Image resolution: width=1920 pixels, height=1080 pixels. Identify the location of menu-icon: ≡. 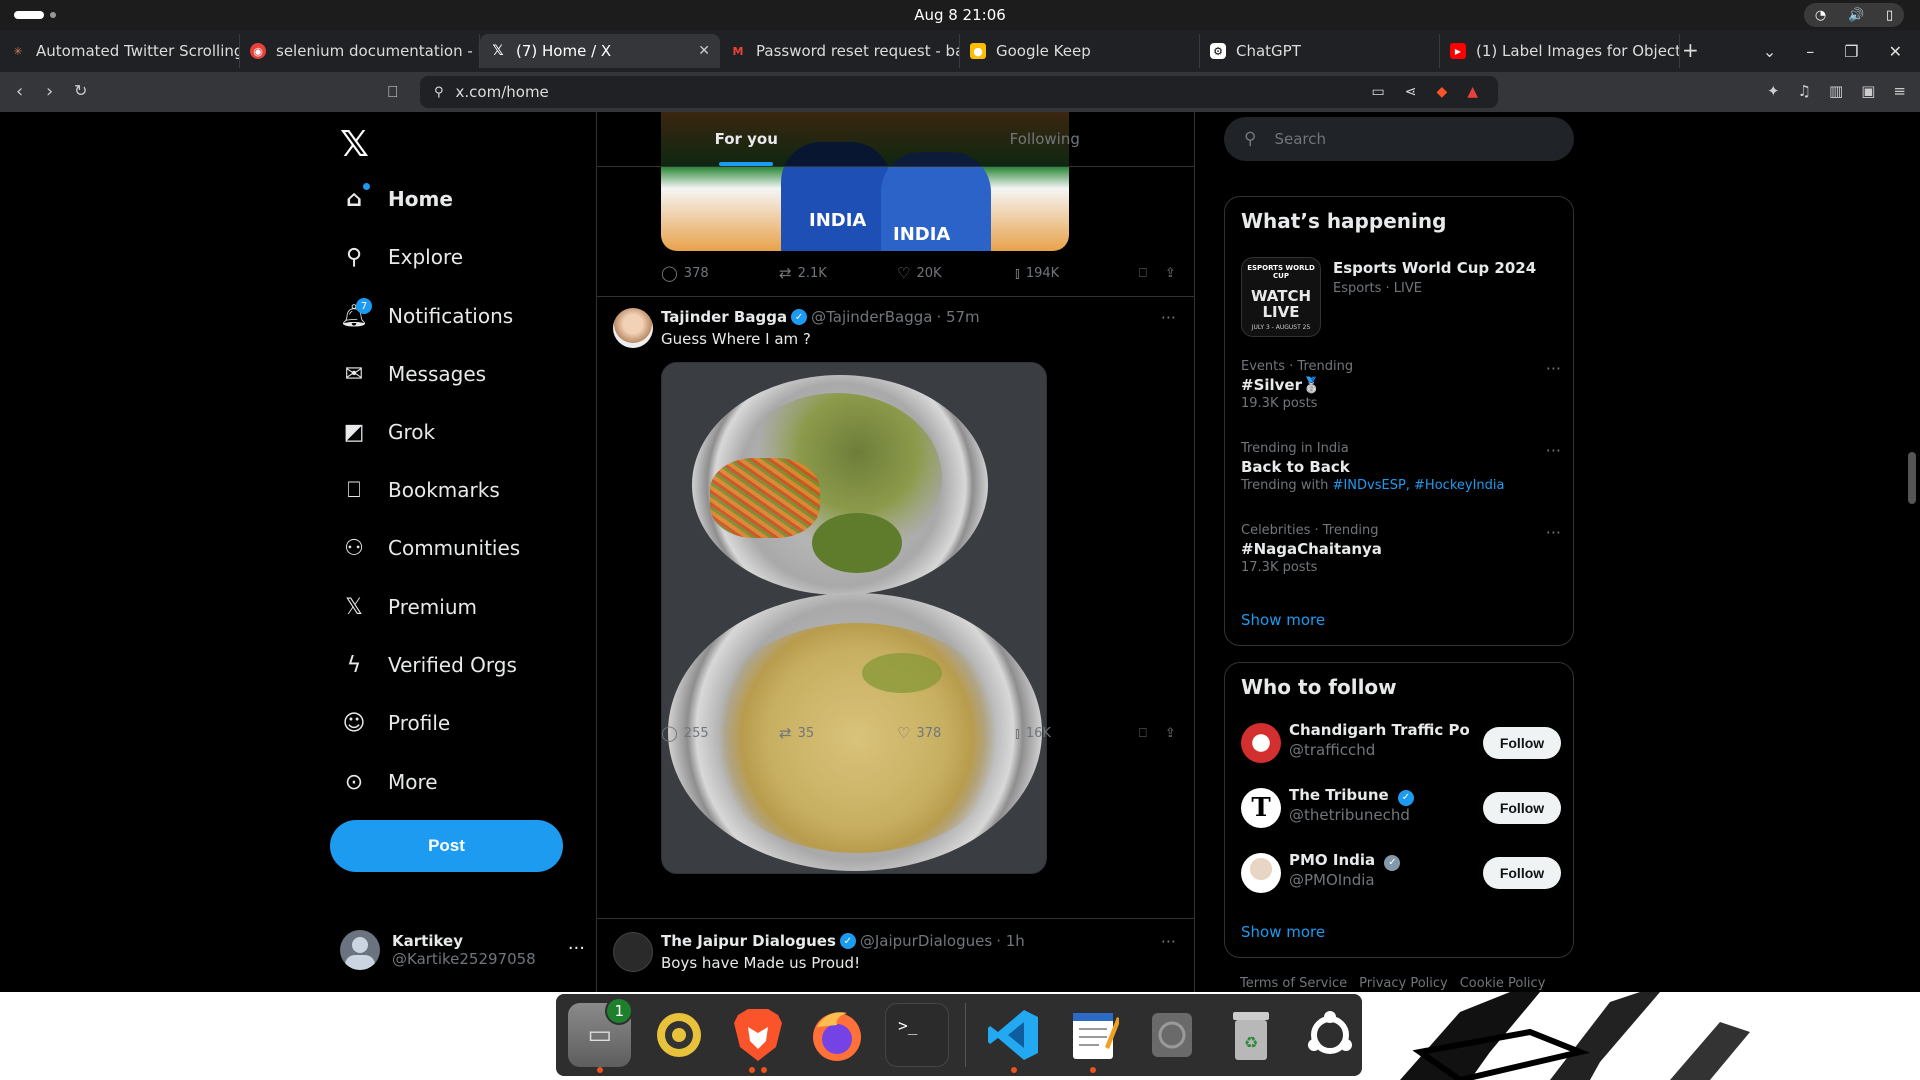
(1899, 91).